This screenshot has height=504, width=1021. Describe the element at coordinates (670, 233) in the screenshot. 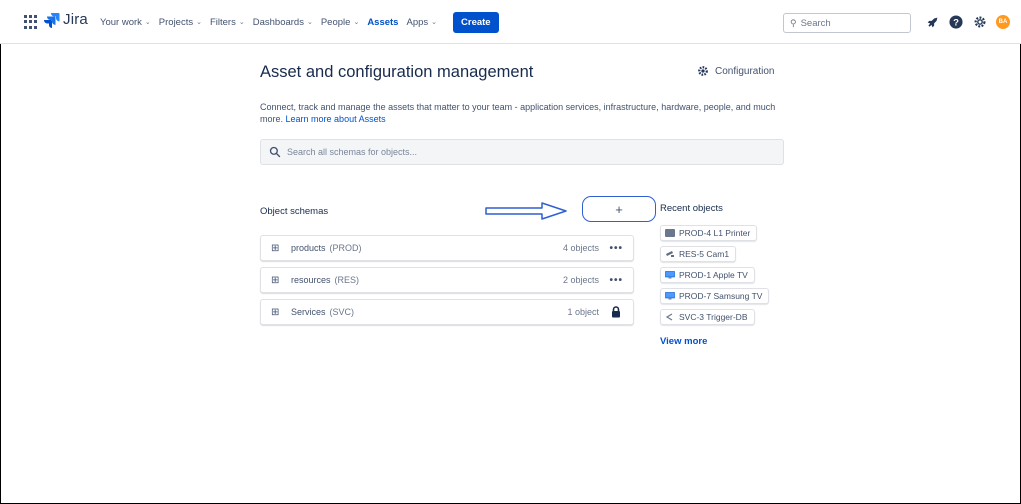

I see `printer-icon` at that location.